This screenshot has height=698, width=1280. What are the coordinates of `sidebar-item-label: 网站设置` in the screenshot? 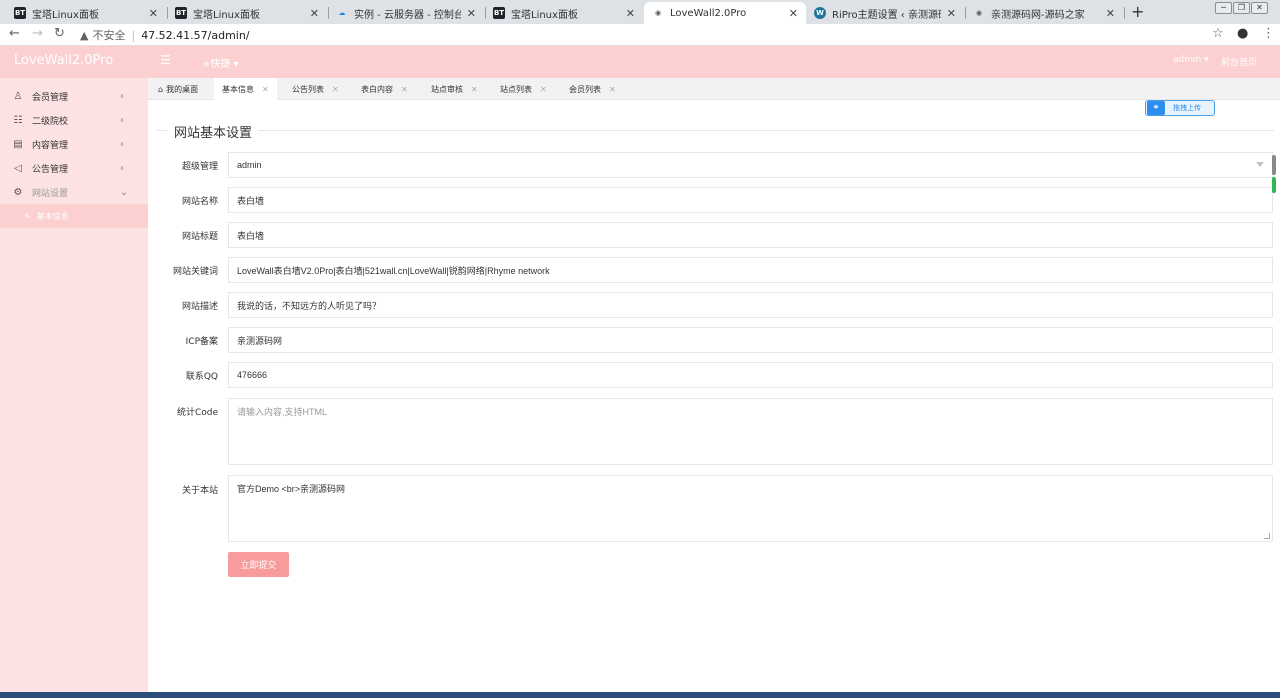 It's located at (50, 193).